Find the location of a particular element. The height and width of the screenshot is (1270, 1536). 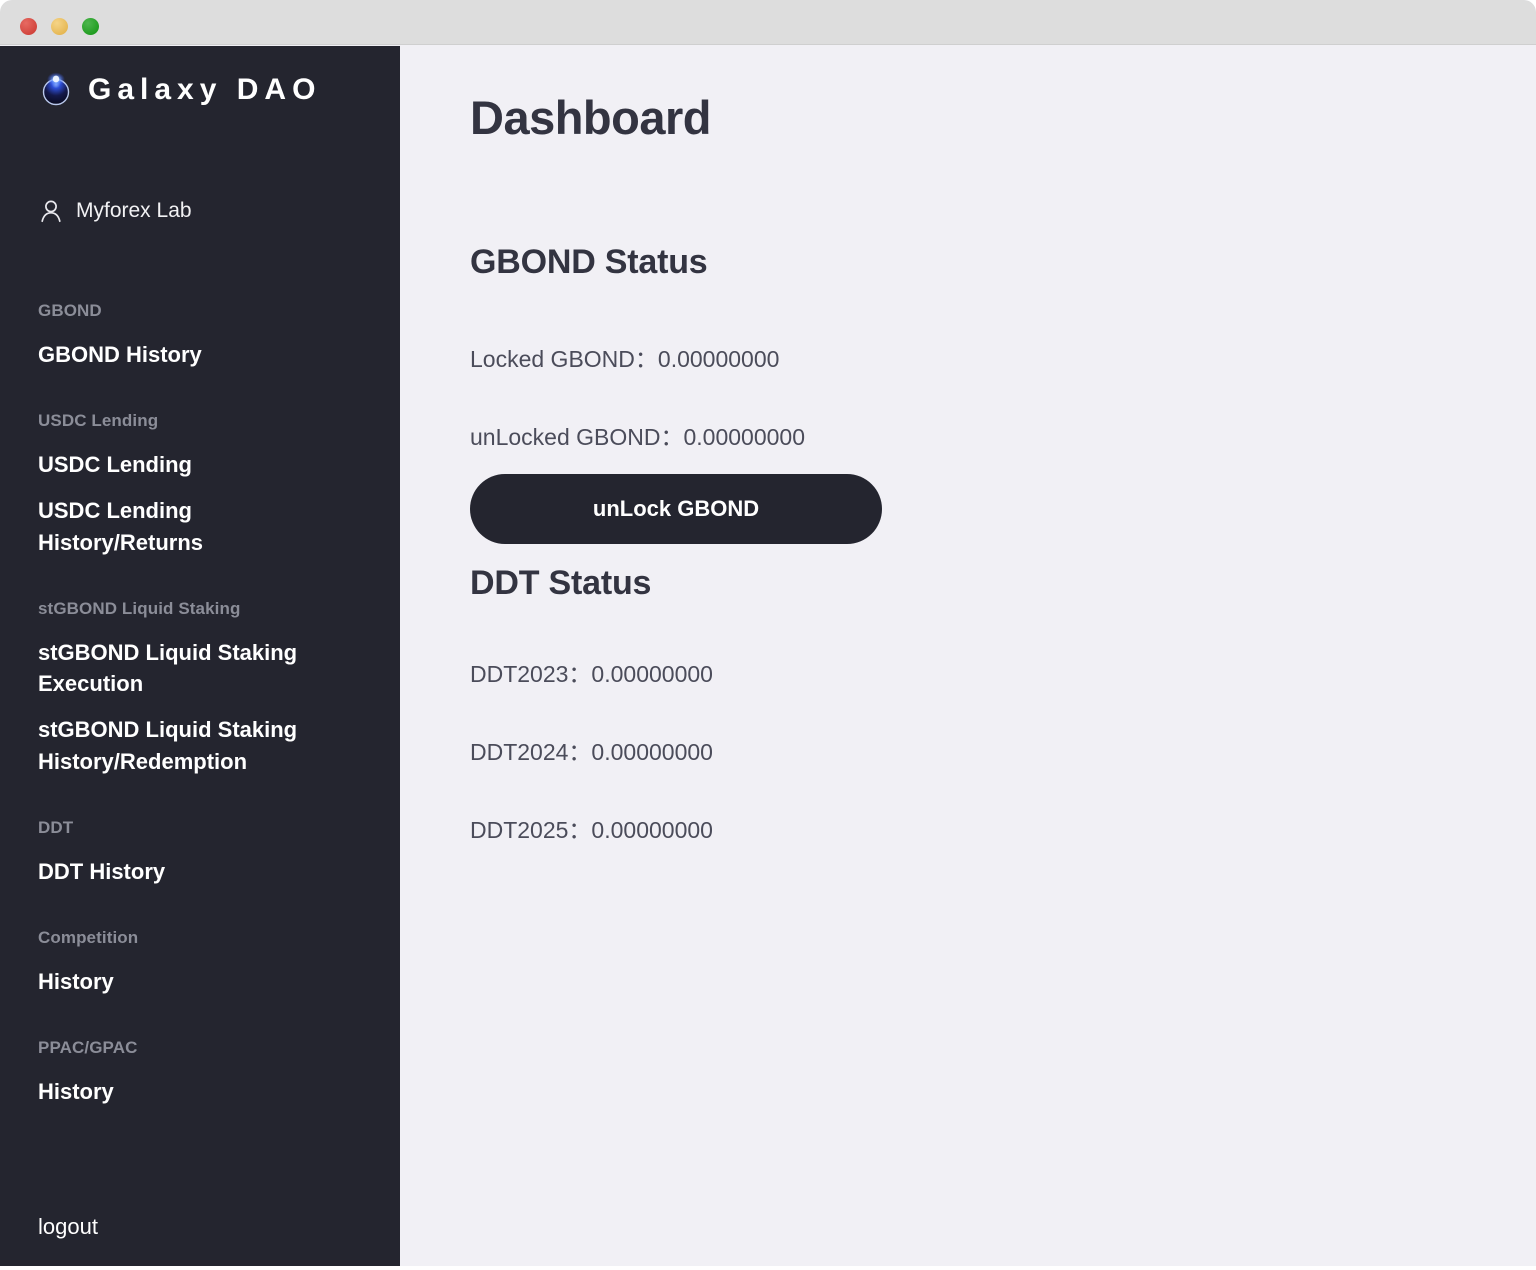

window-titlebar is located at coordinates (768, 22).